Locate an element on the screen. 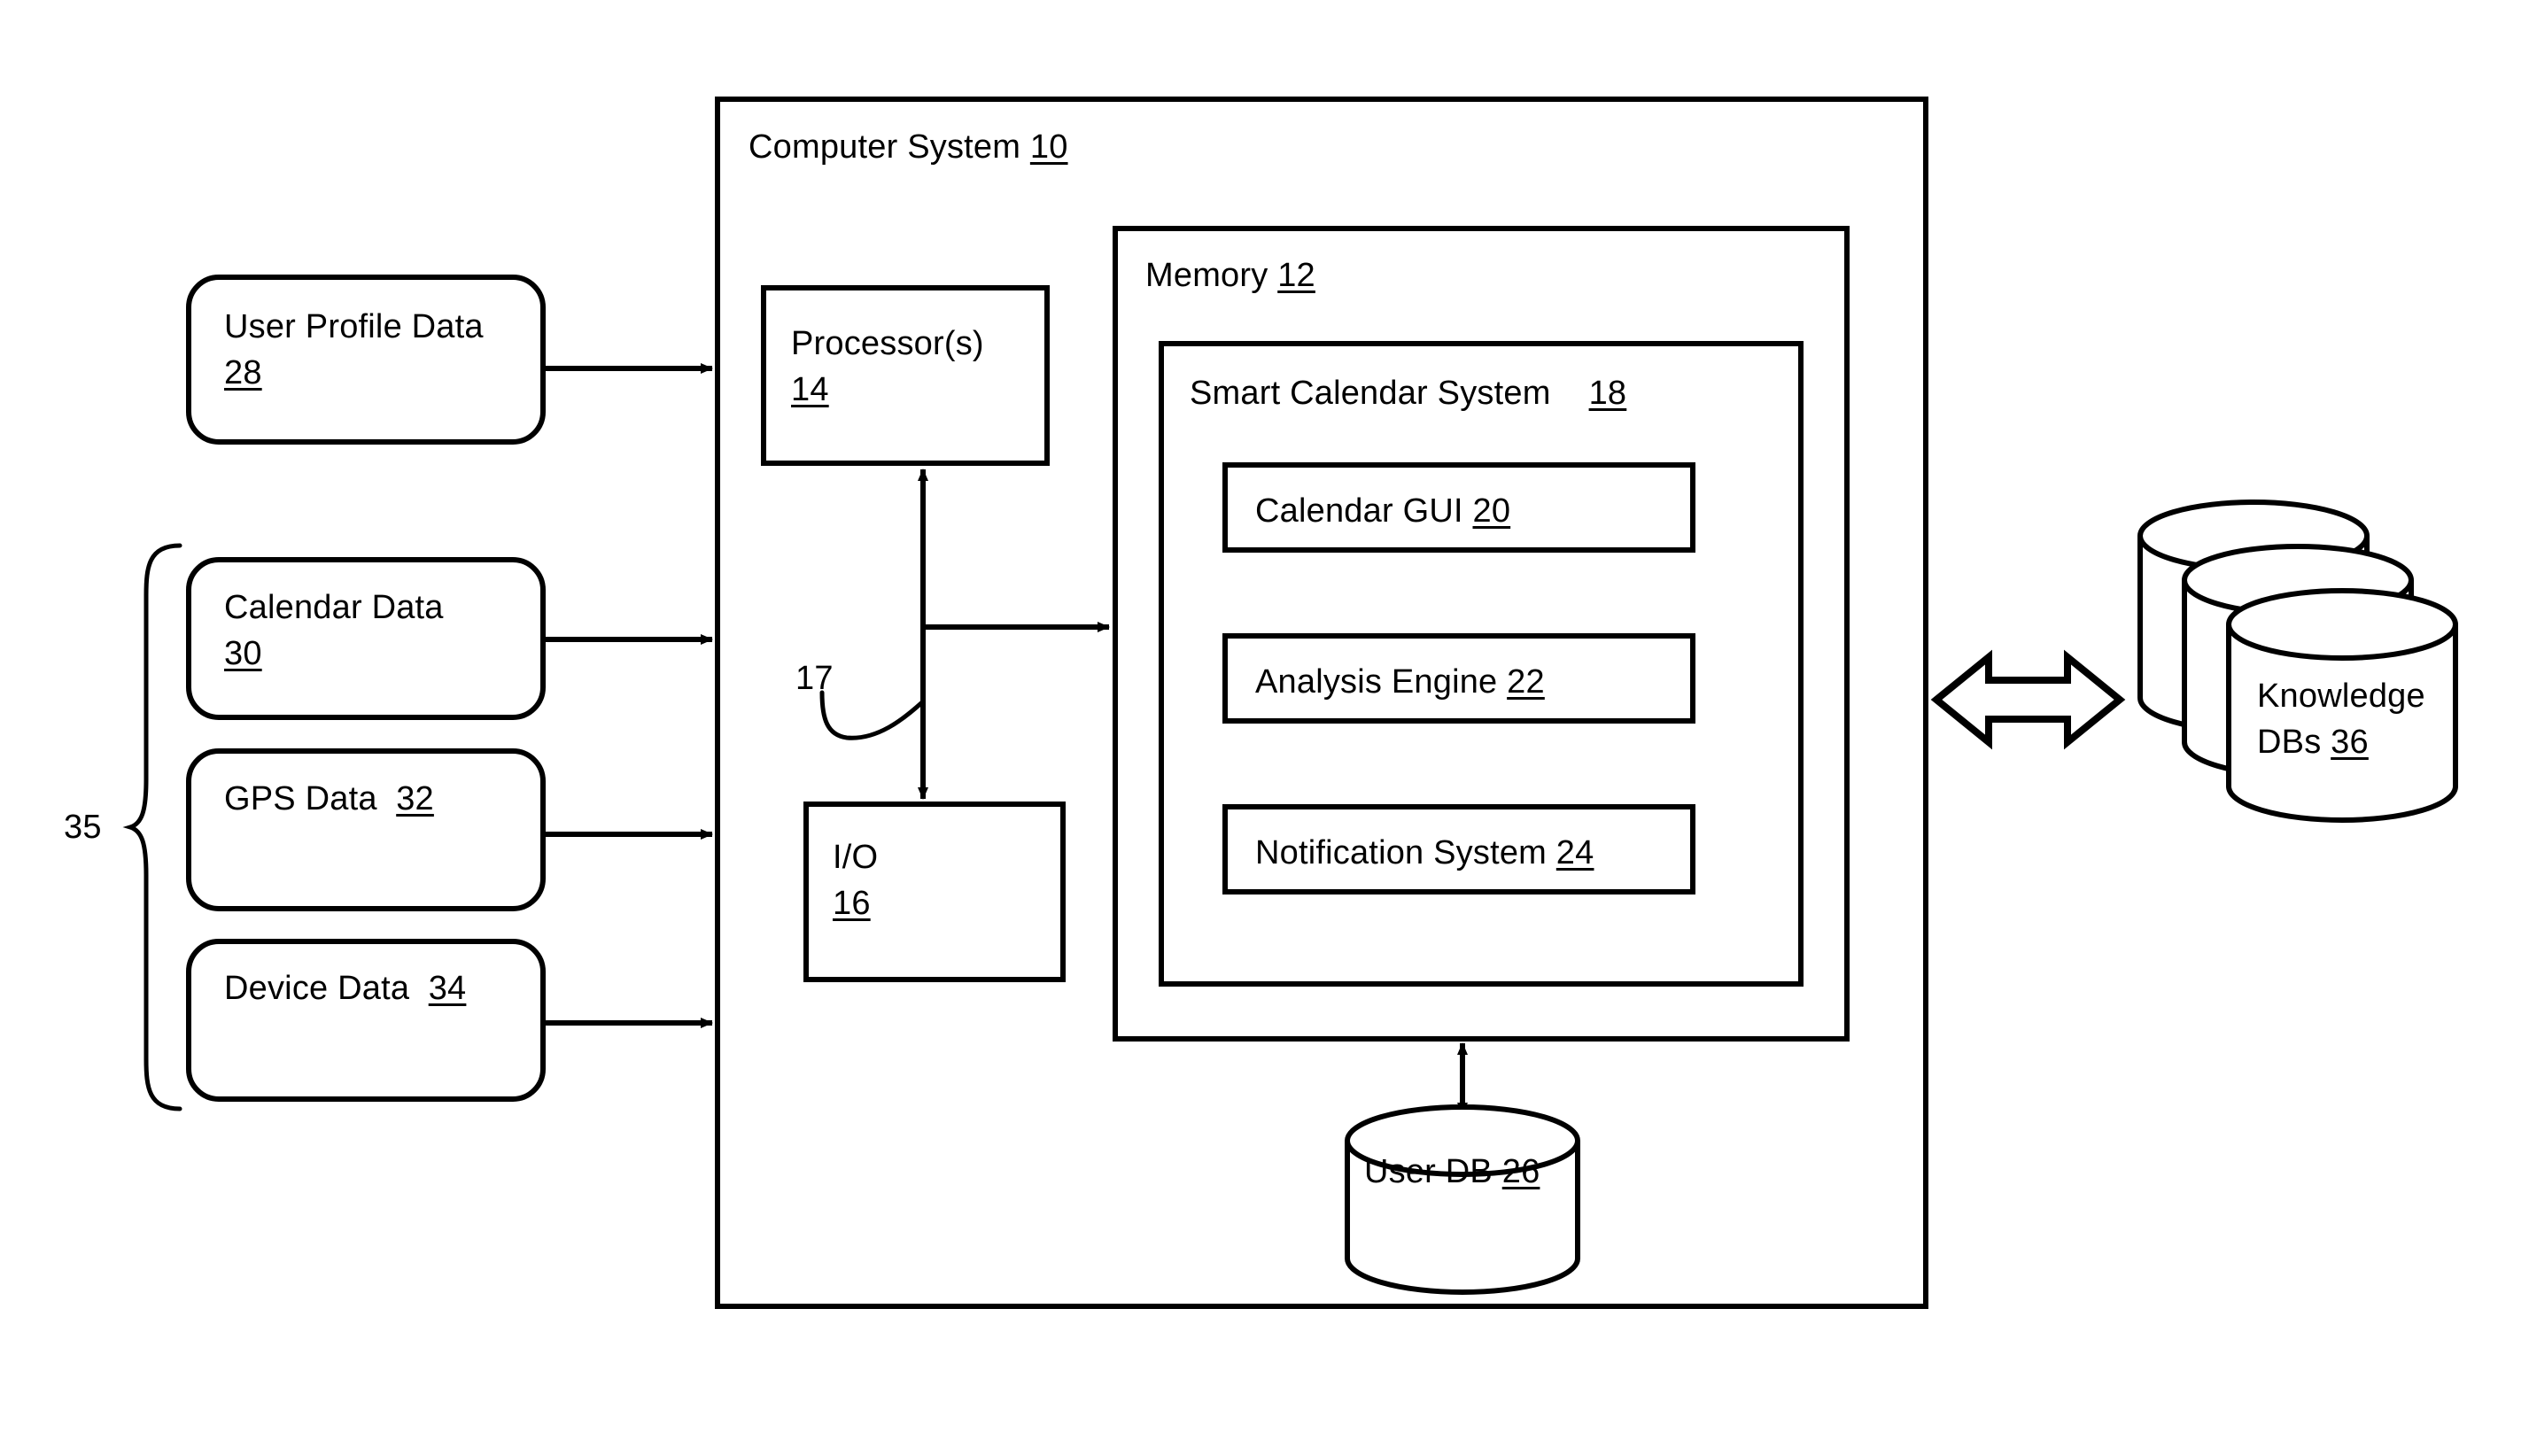 The image size is (2529, 1456). user-db-label: User DB 26 is located at coordinates (1452, 1172).